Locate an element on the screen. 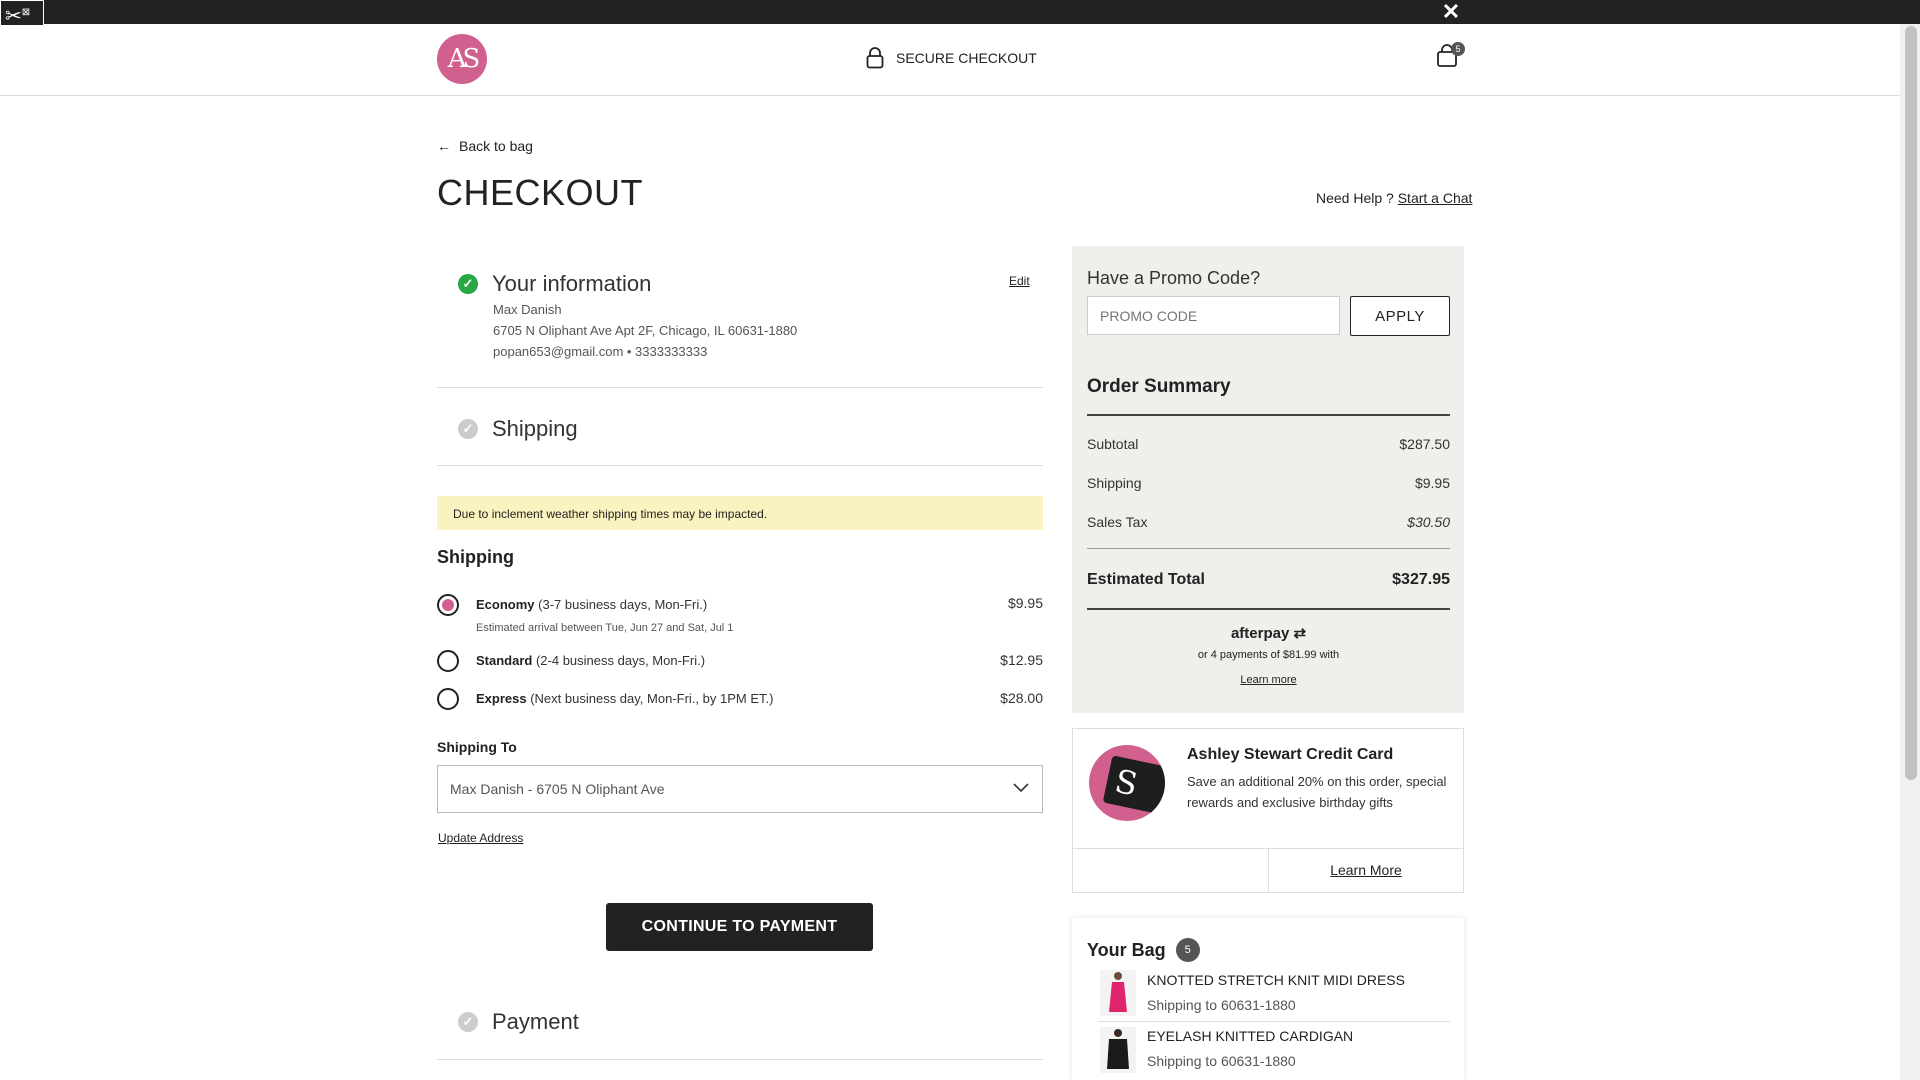 The height and width of the screenshot is (1080, 1920). your-bag-title: Your Bag is located at coordinates (1126, 949).